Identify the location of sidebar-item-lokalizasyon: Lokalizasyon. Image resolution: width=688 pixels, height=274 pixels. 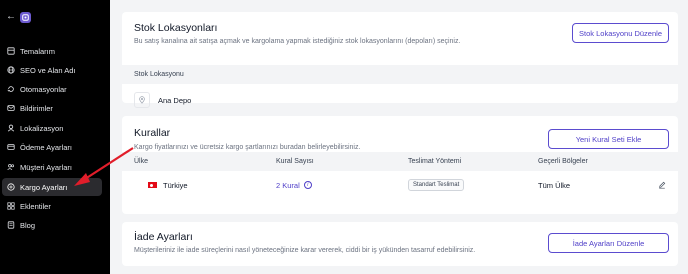
(52, 128).